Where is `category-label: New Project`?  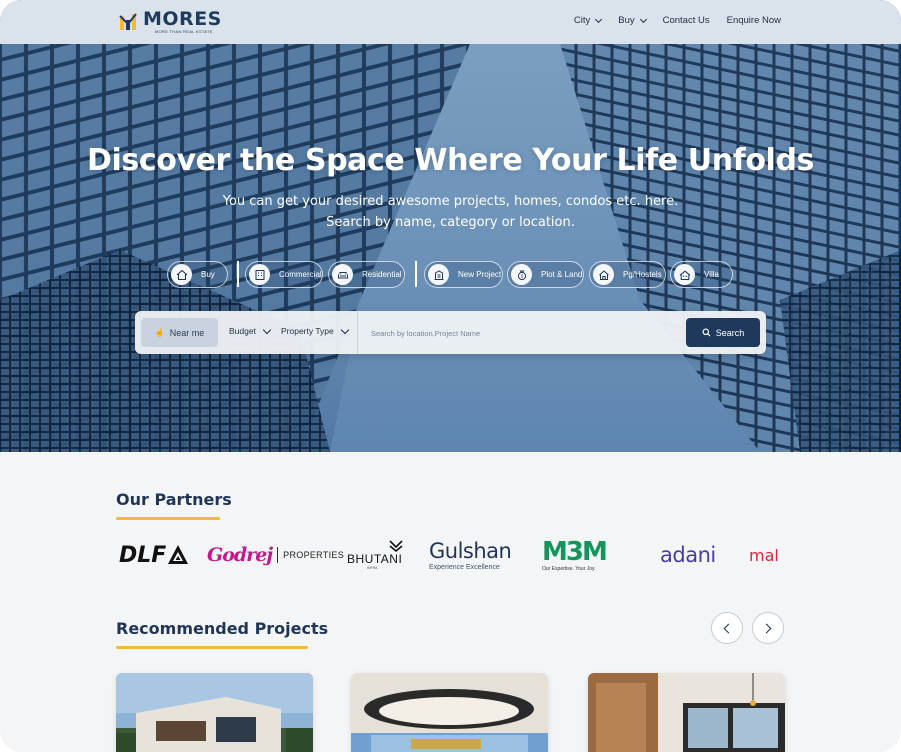 category-label: New Project is located at coordinates (480, 274).